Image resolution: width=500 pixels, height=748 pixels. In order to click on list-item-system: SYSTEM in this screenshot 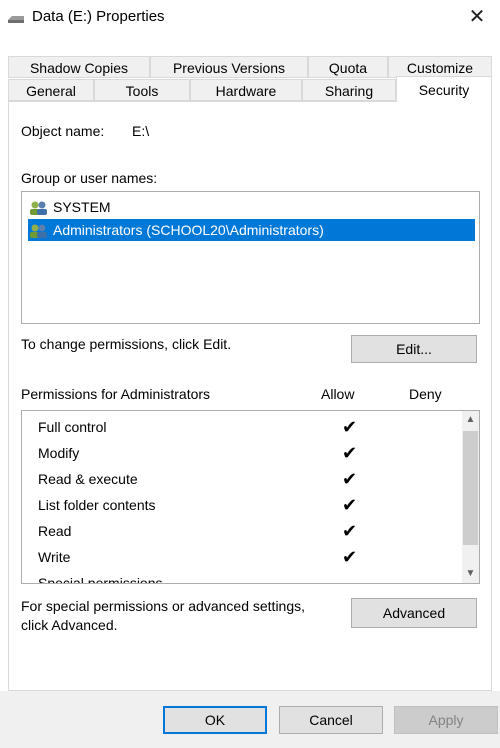, I will do `click(69, 207)`.